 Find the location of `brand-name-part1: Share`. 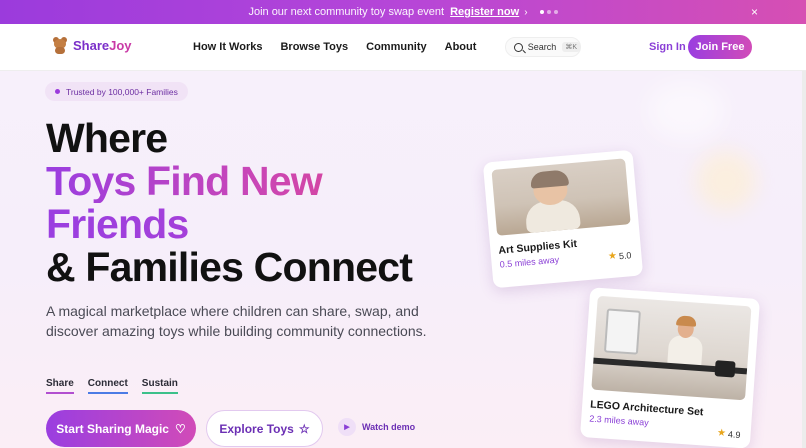

brand-name-part1: Share is located at coordinates (91, 45).